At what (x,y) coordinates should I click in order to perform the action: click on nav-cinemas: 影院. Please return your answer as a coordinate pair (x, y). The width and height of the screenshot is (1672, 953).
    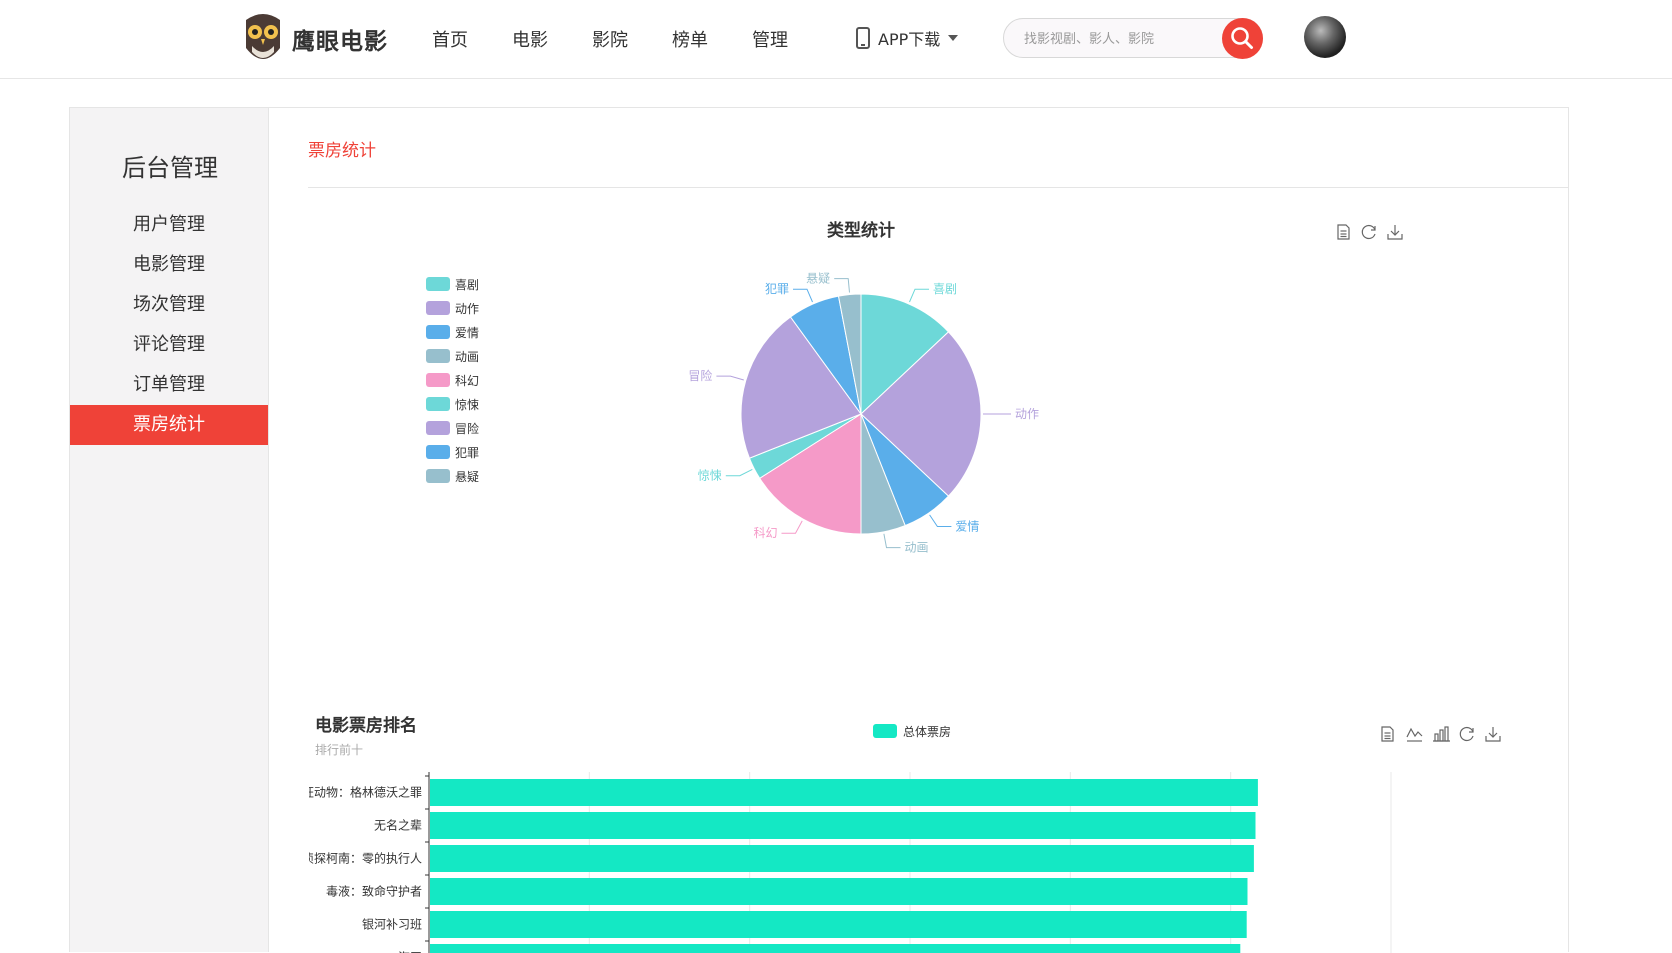
    Looking at the image, I should click on (610, 39).